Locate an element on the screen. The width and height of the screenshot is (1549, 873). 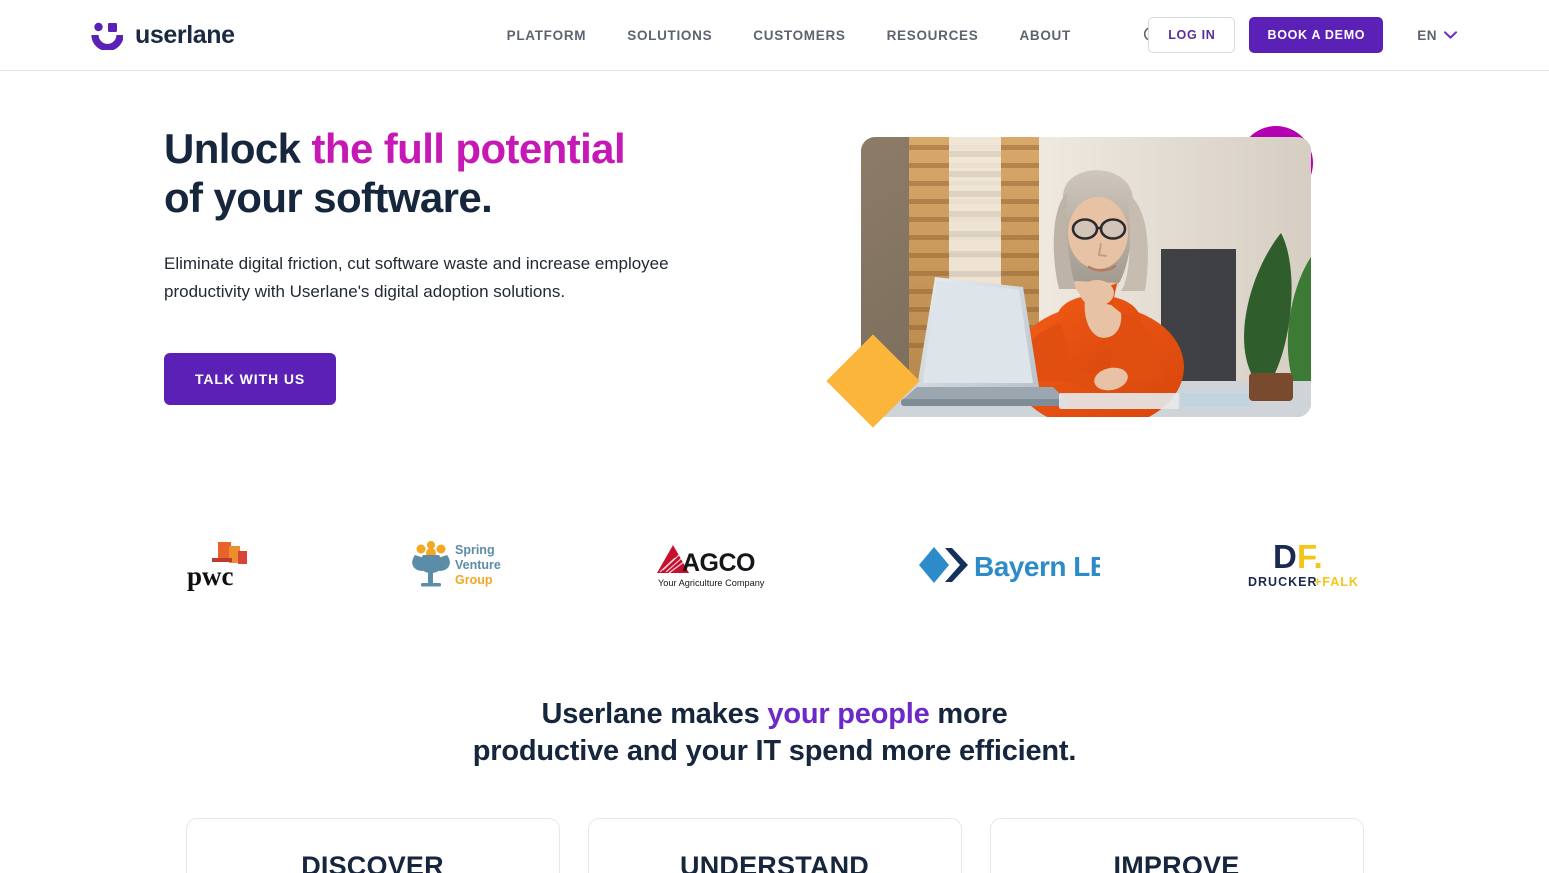
office-woman-laptop-illustration is located at coordinates (1086, 277).